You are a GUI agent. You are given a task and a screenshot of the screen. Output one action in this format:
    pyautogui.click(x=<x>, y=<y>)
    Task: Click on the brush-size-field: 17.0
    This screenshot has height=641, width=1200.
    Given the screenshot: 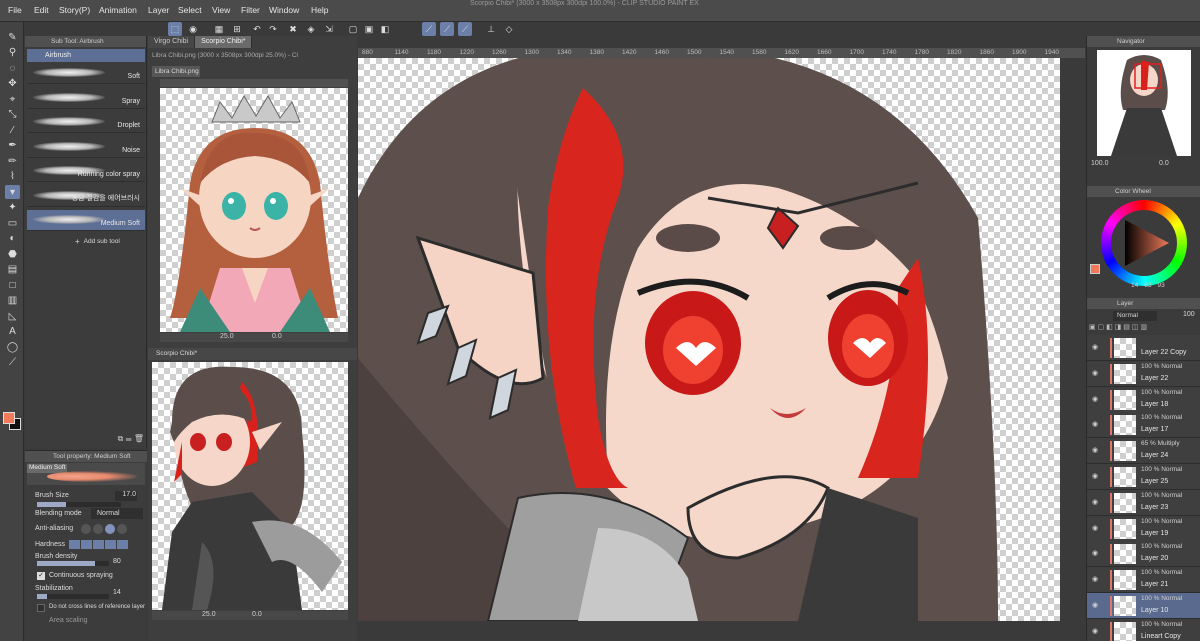 What is the action you would take?
    pyautogui.click(x=126, y=496)
    